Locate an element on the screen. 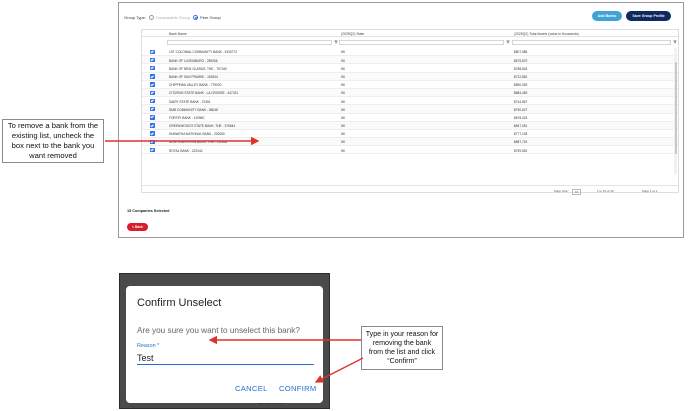  comparable-group-radio is located at coordinates (151, 17).